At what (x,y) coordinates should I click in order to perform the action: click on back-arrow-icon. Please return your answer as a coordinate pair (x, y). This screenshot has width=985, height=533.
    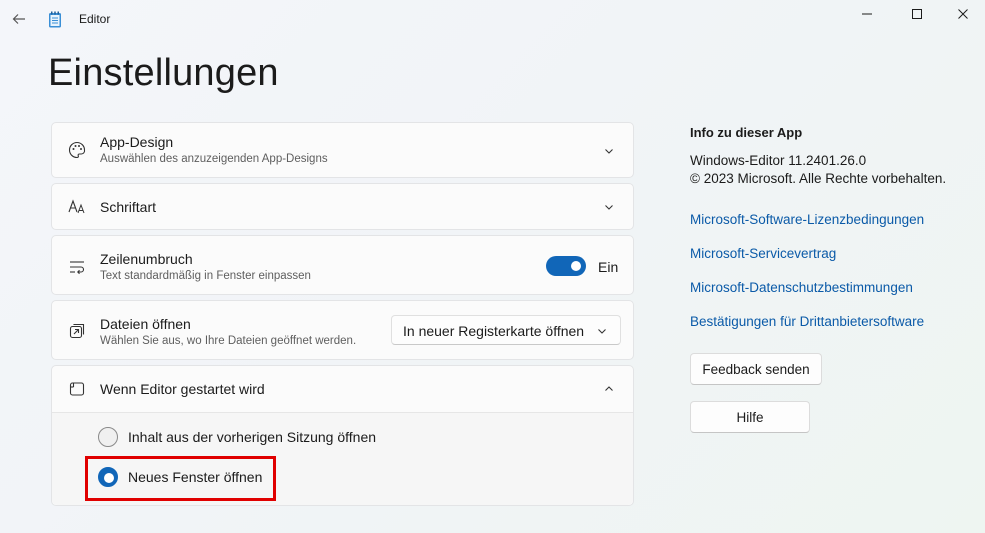
    Looking at the image, I should click on (18, 19).